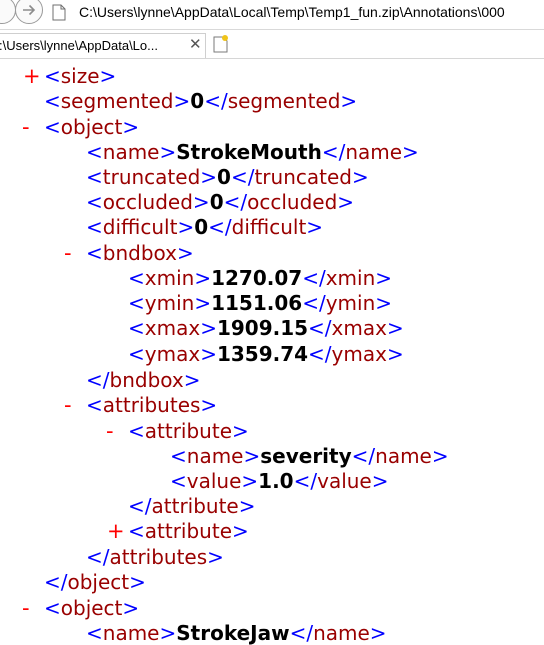 The width and height of the screenshot is (544, 645). Describe the element at coordinates (205, 227) in the screenshot. I see `xml-line-difficult: <difficult>0</difficult>` at that location.